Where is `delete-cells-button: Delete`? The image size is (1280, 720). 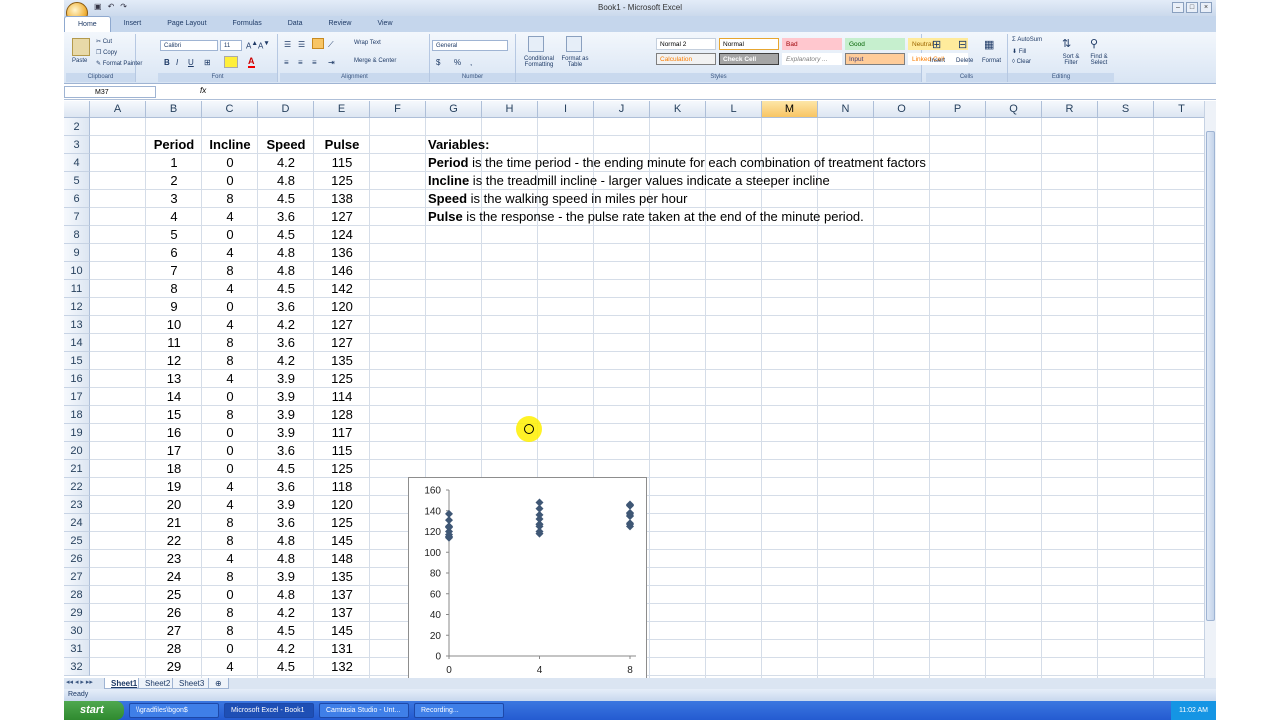 delete-cells-button: Delete is located at coordinates (964, 61).